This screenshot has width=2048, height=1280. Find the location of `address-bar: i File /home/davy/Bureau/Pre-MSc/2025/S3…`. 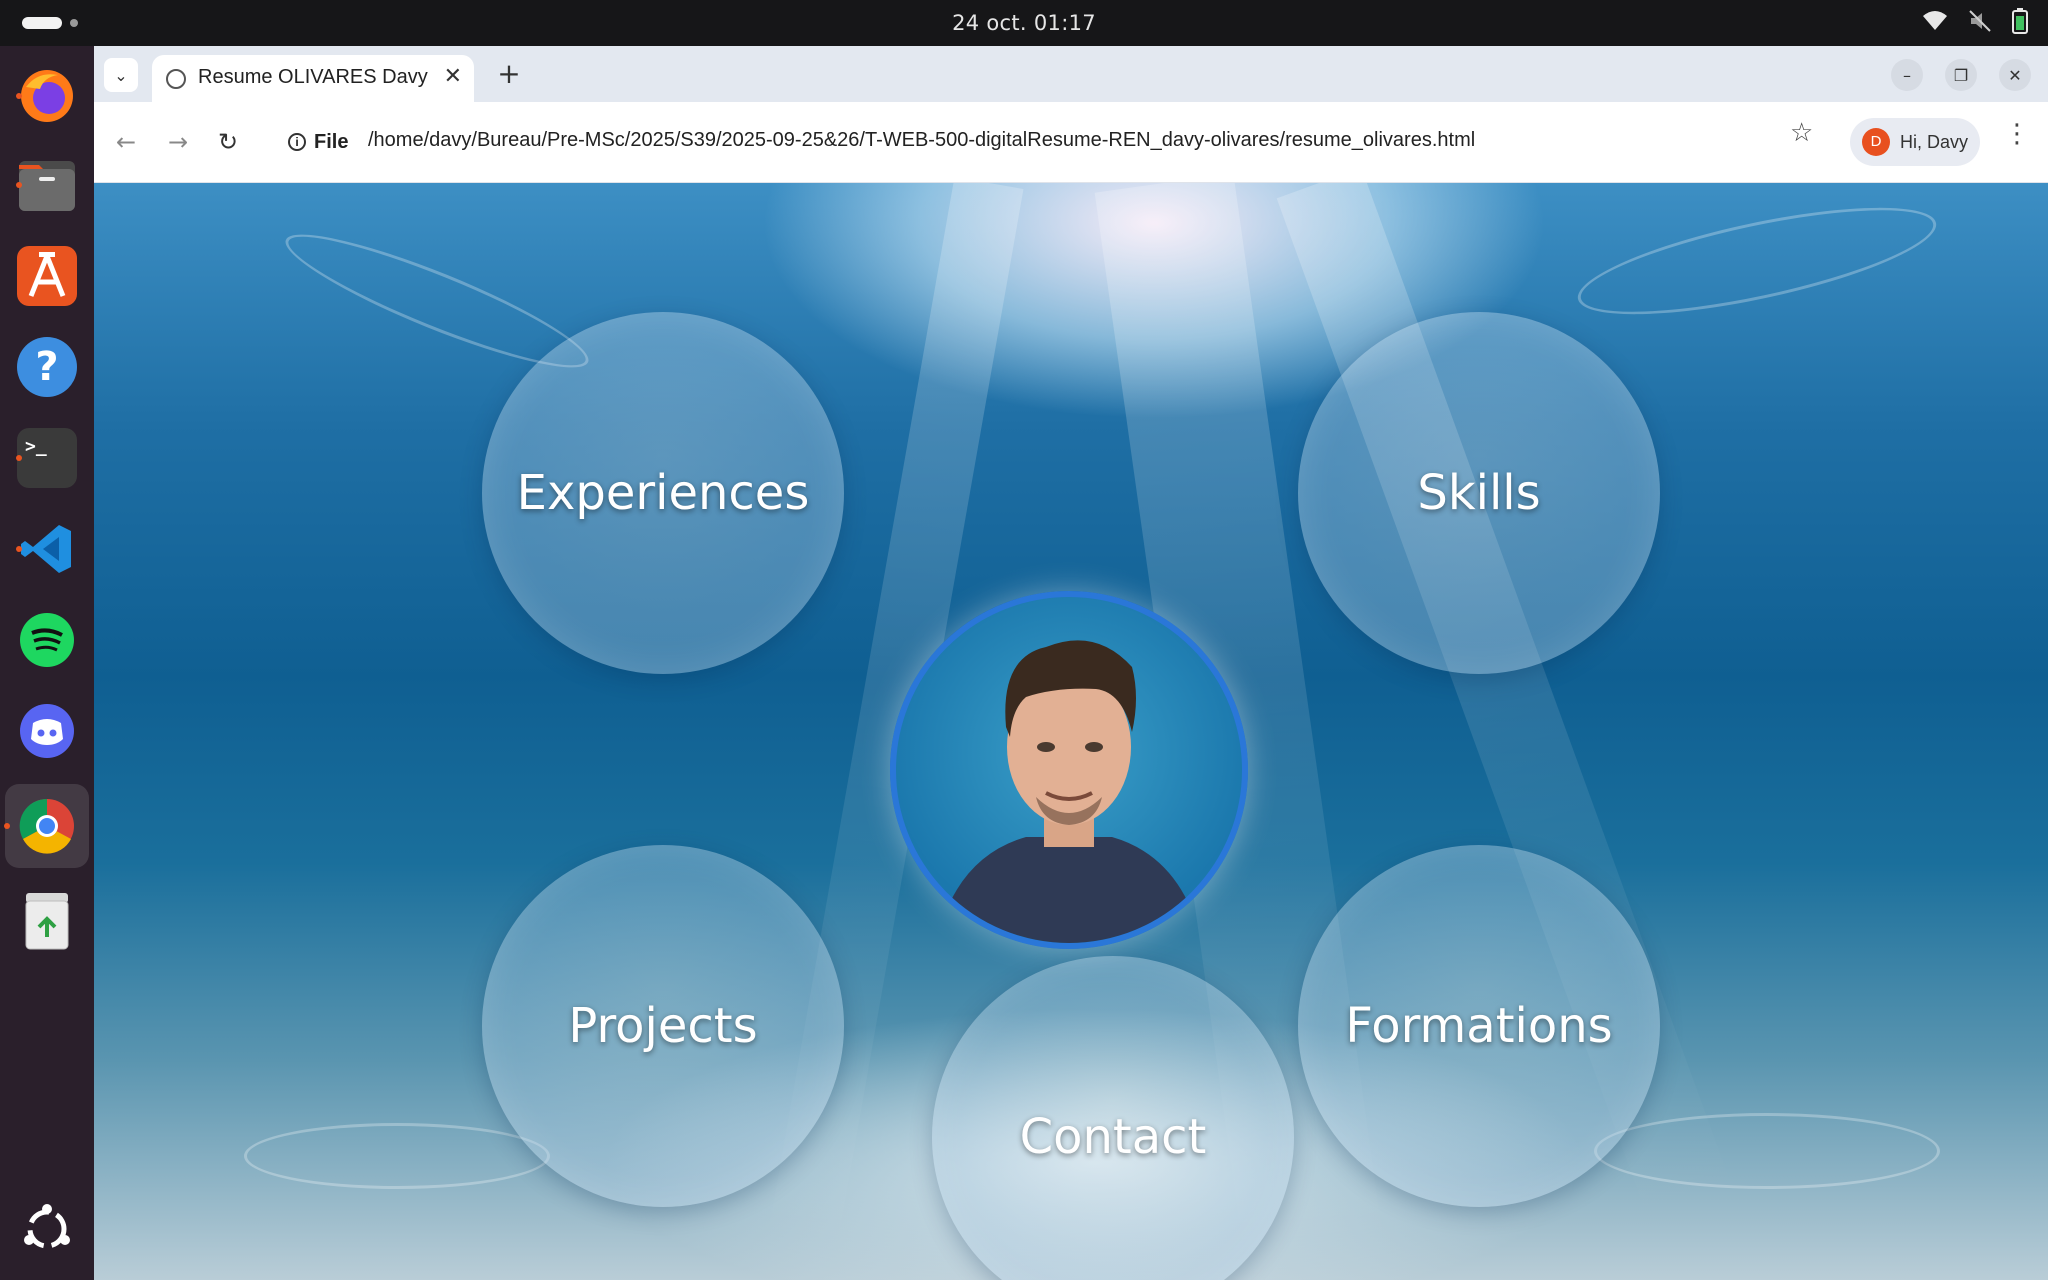

address-bar: i File /home/davy/Bureau/Pre-MSc/2025/S3… is located at coordinates (1070, 142).